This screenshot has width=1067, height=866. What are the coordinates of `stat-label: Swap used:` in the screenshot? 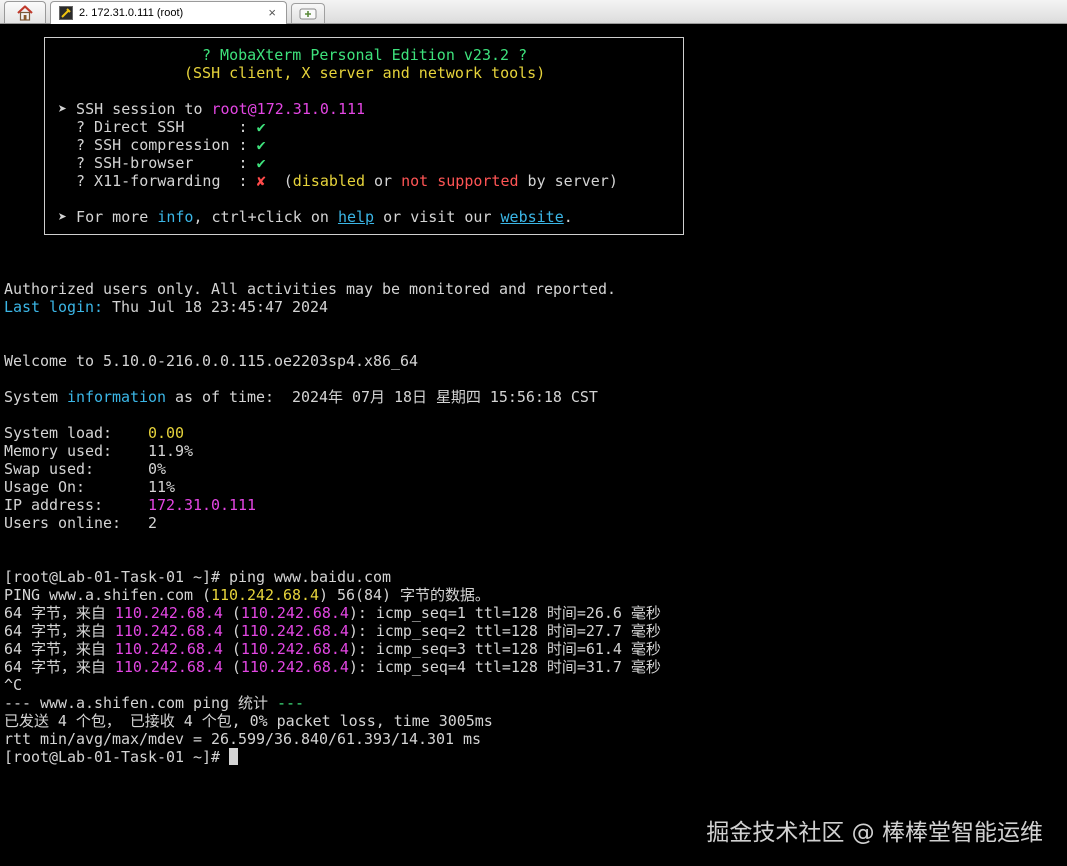 It's located at (76, 469).